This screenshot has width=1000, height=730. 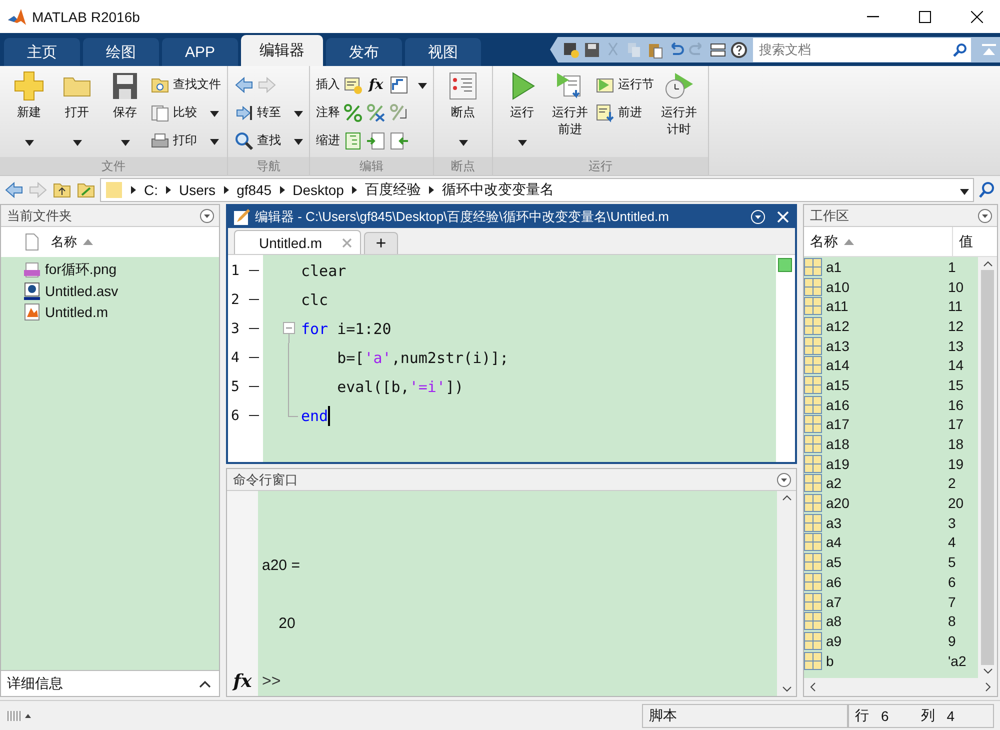 I want to click on variable-name: a2, so click(x=885, y=483).